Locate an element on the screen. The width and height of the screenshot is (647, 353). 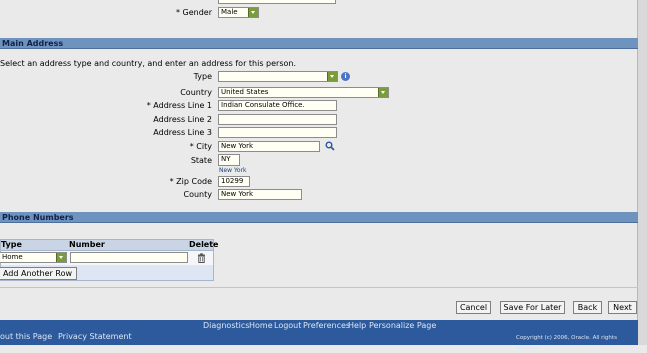
save-for-later-button: Save For Later is located at coordinates (532, 307).